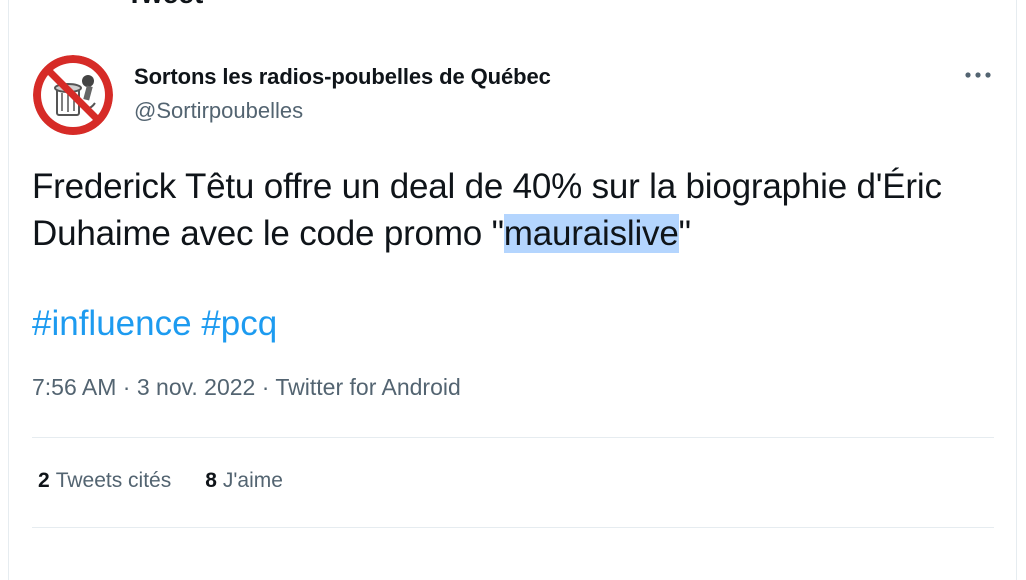  I want to click on tweet-source: Twitter for Android, so click(367, 387).